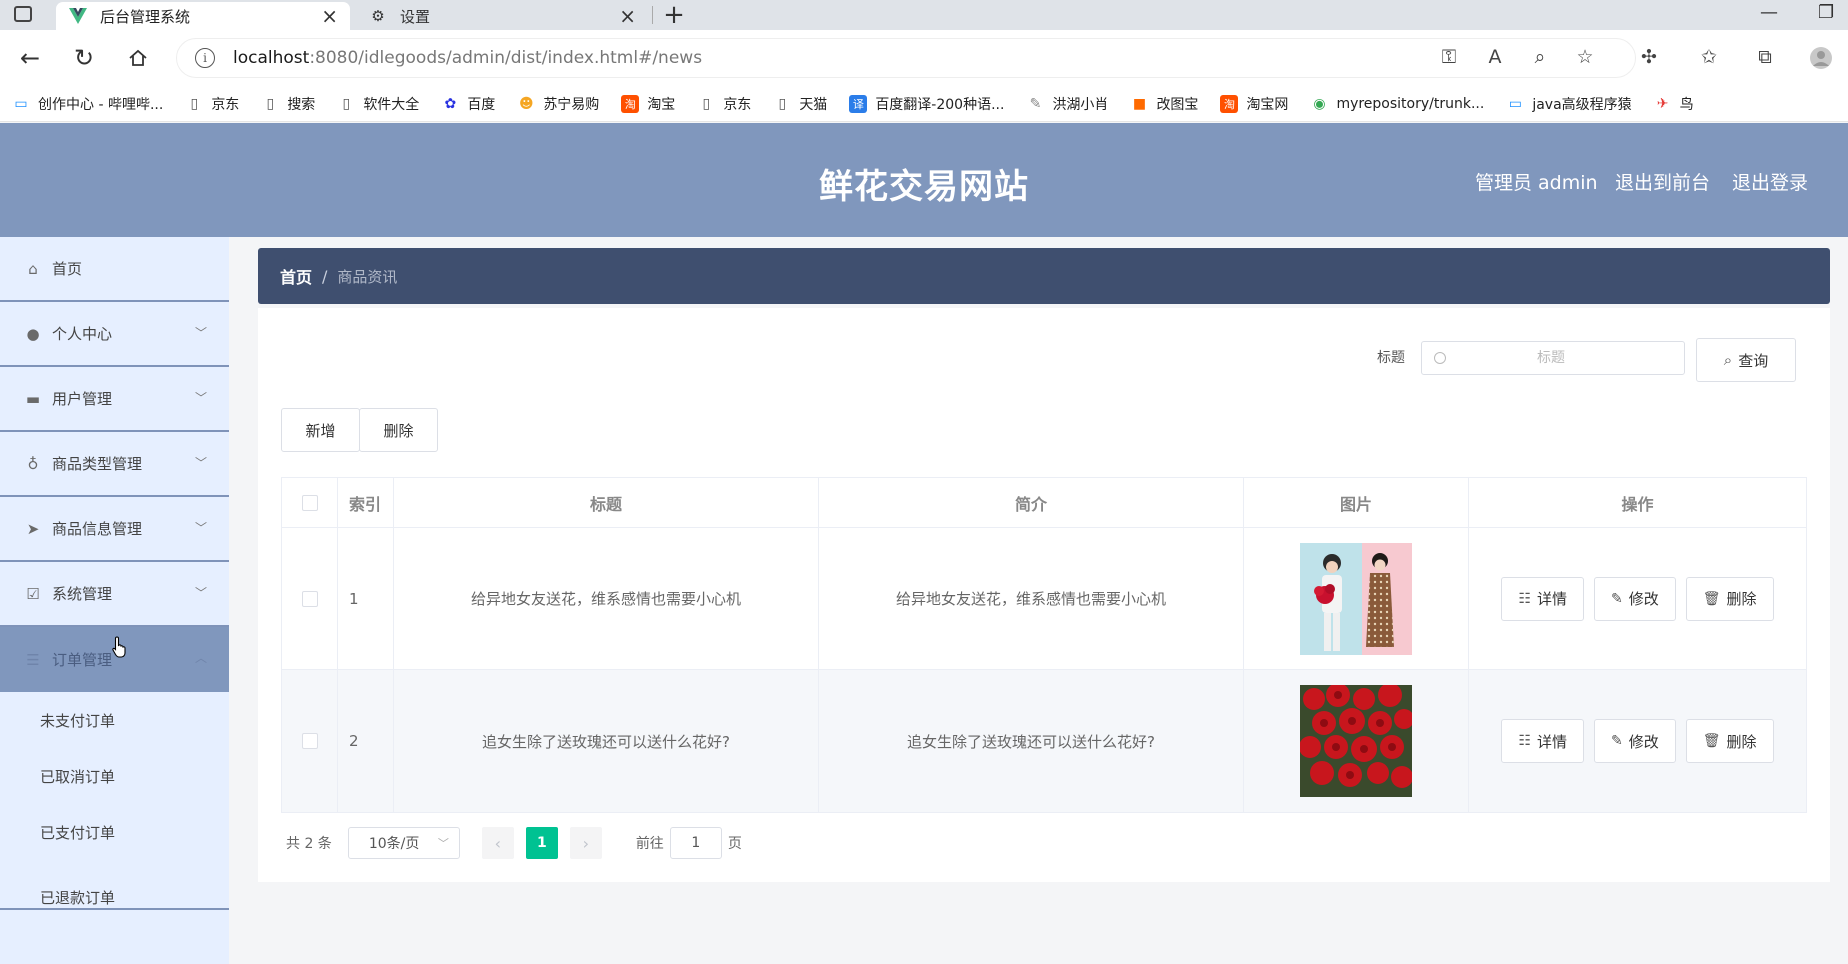  What do you see at coordinates (30, 58) in the screenshot?
I see `back-icon: ←` at bounding box center [30, 58].